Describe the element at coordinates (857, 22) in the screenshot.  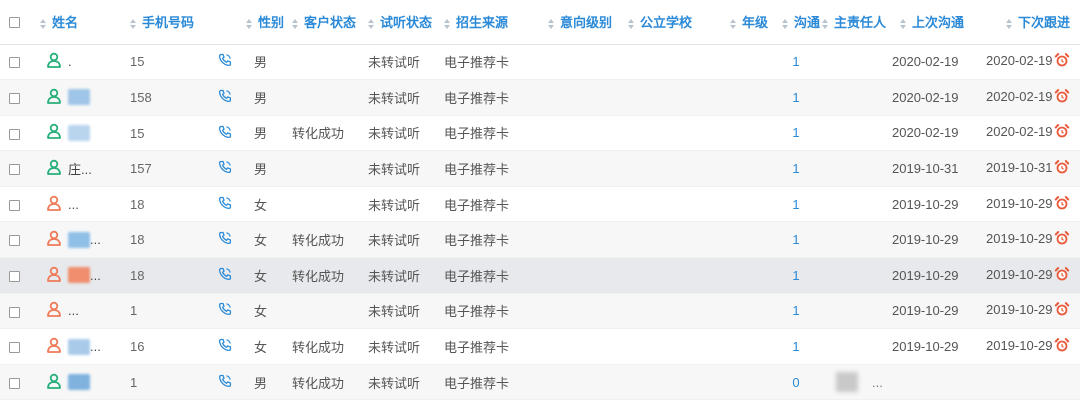
I see `column-header-owner: 主责任人` at that location.